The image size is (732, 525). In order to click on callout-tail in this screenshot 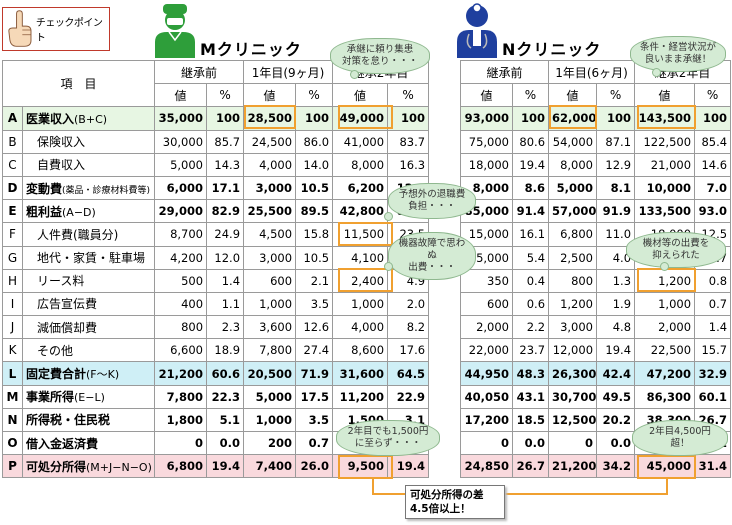, I will do `click(664, 266)`.